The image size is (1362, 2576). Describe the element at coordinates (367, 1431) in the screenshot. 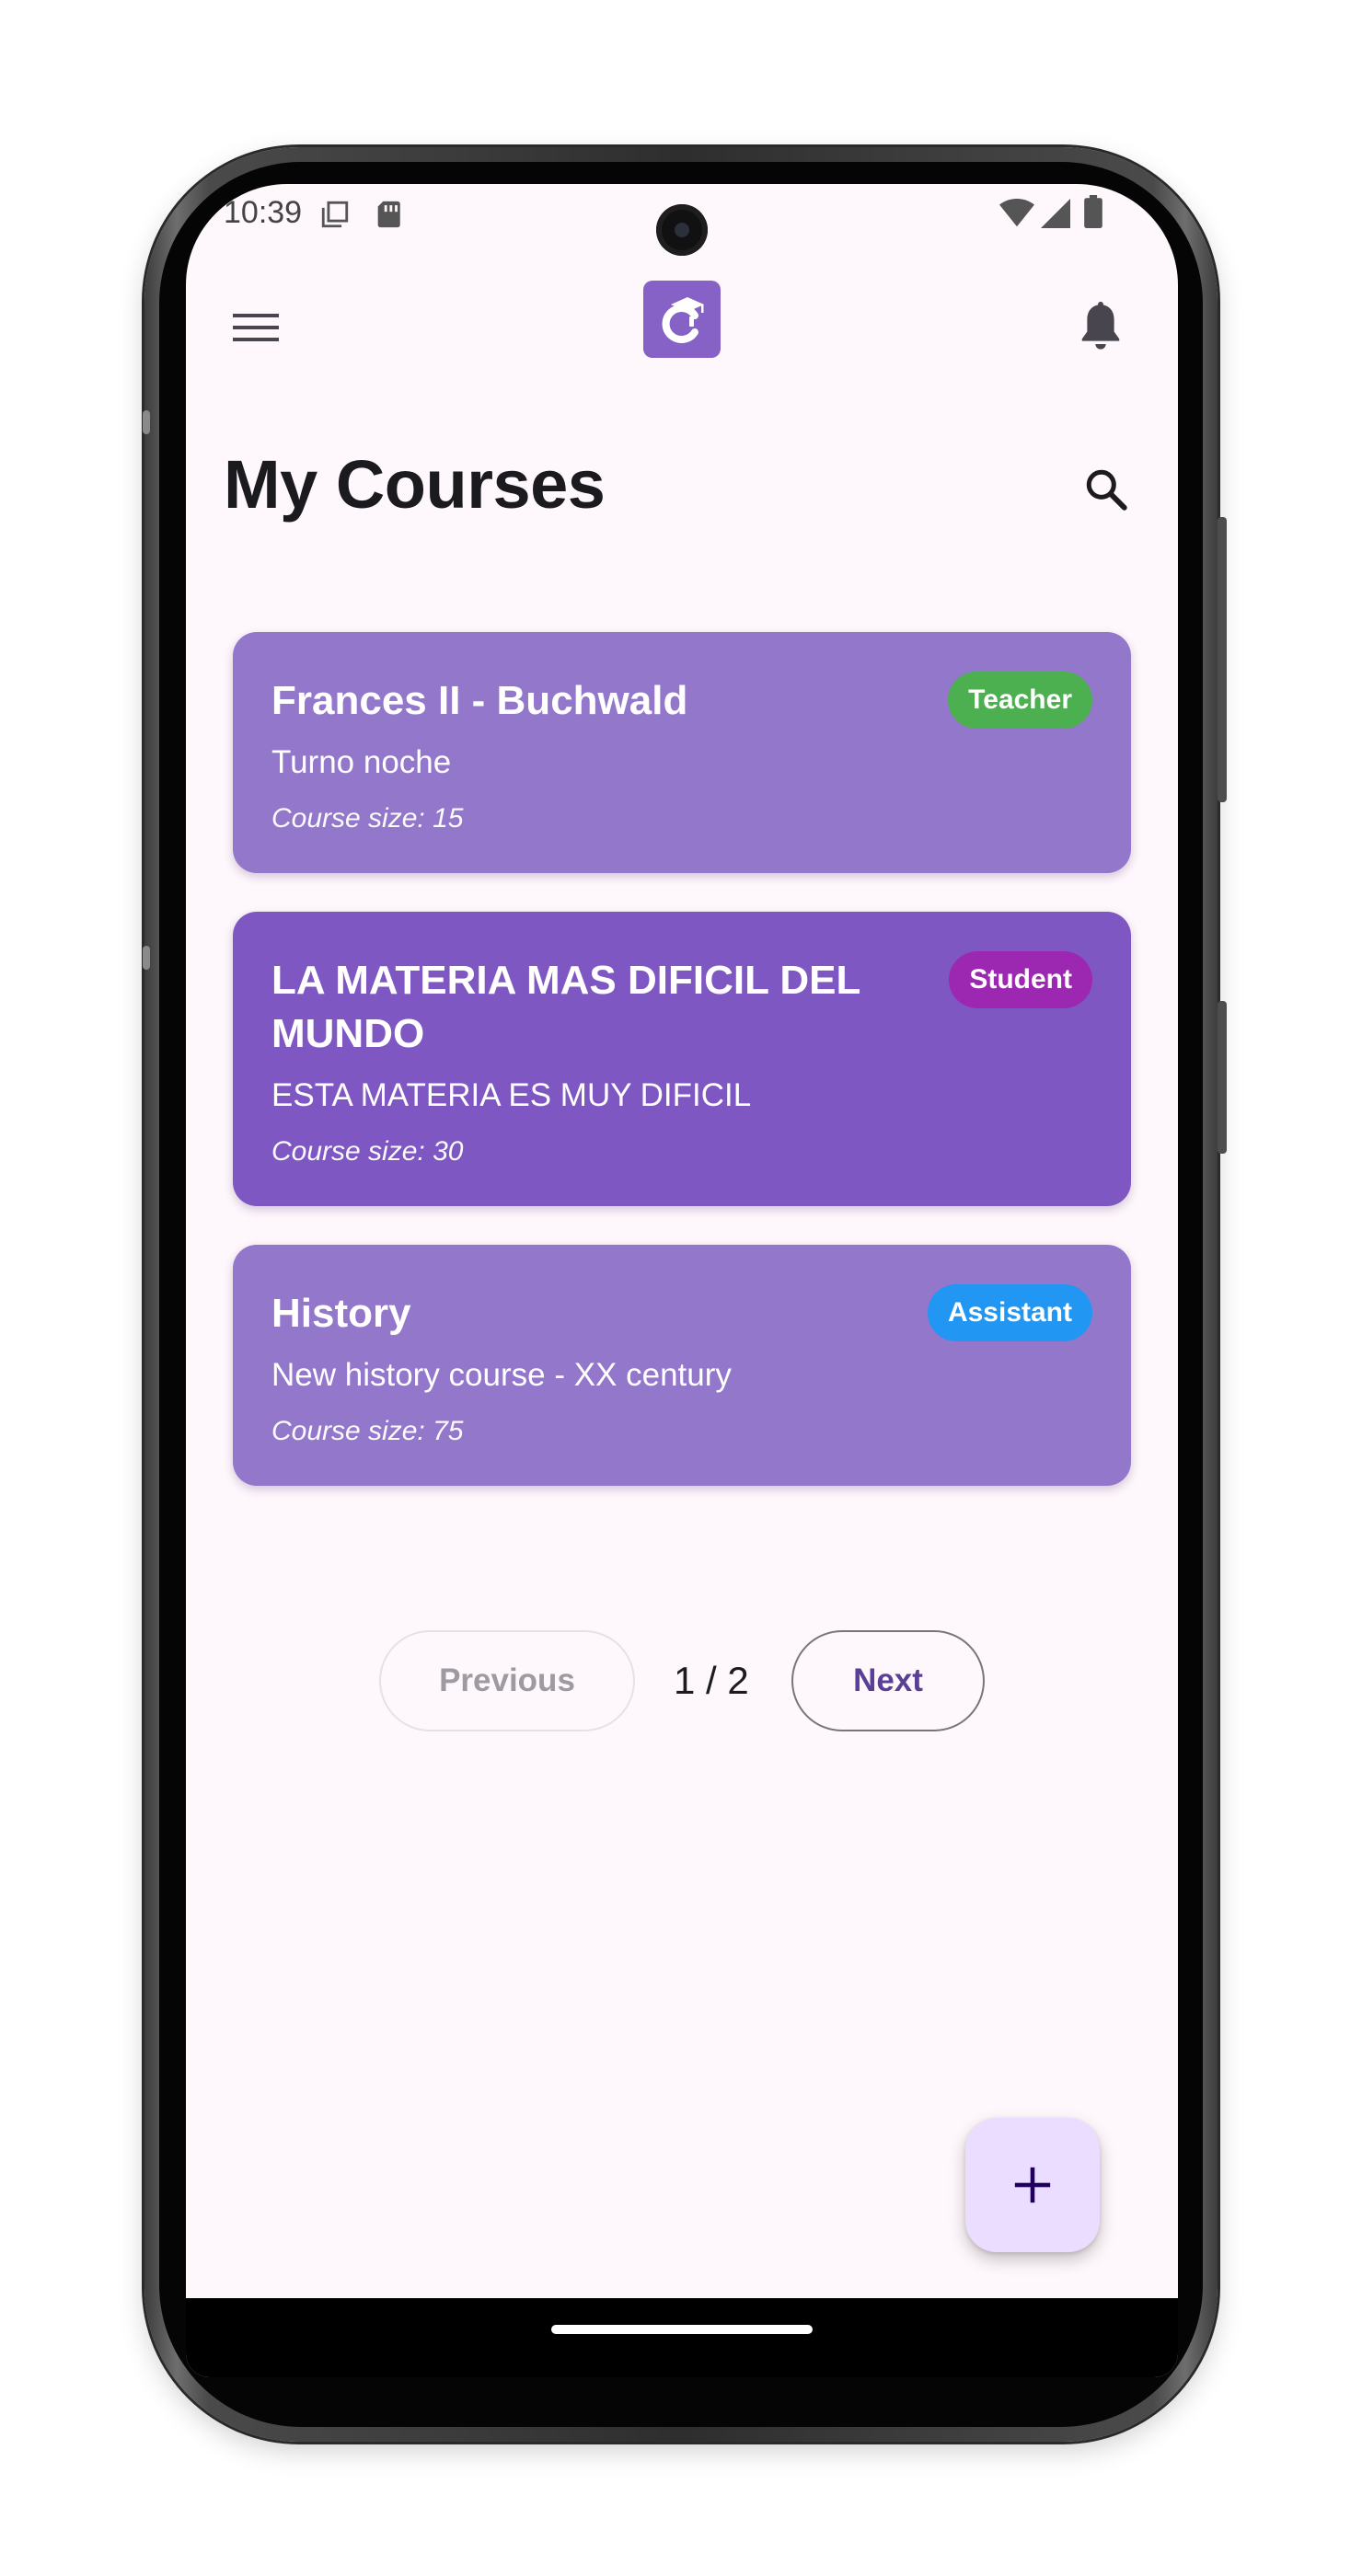

I see `course-size: Course size: 75` at that location.